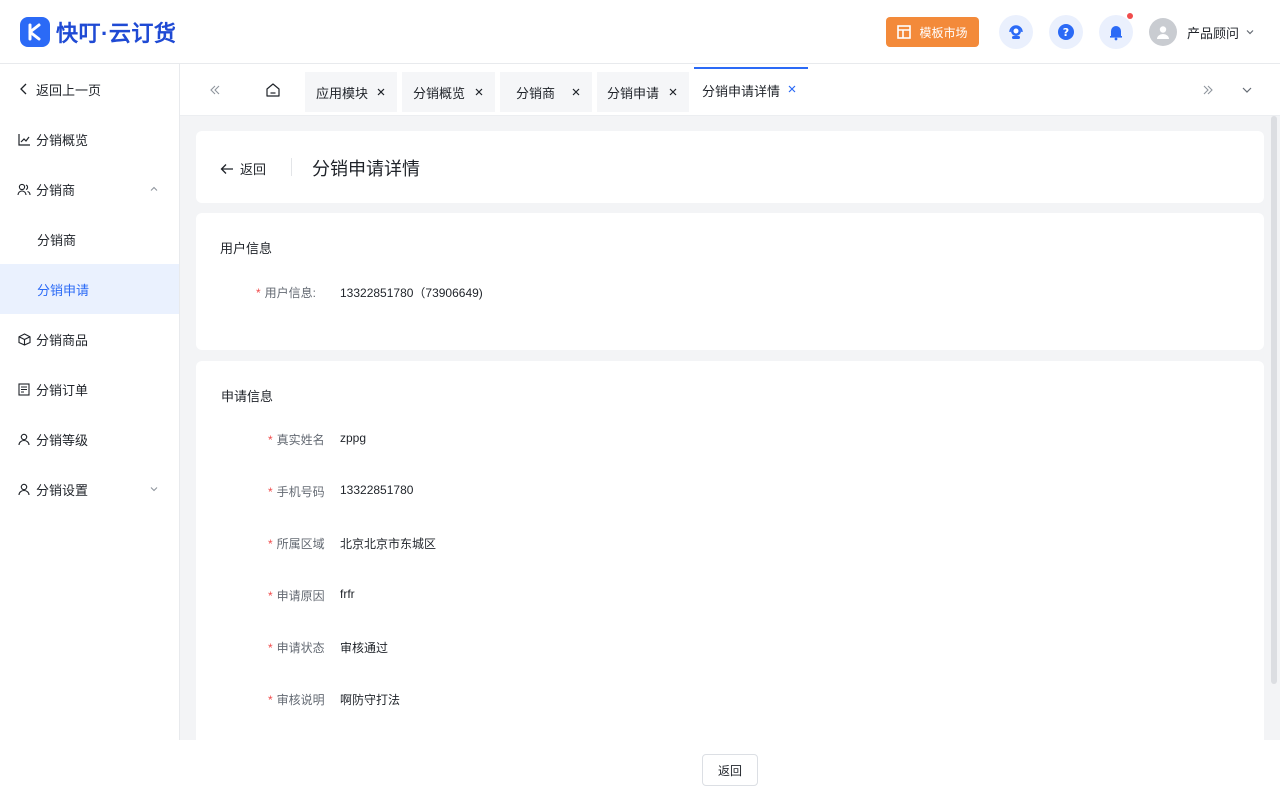  What do you see at coordinates (296, 700) in the screenshot?
I see `review-note-label: * 审核说明` at bounding box center [296, 700].